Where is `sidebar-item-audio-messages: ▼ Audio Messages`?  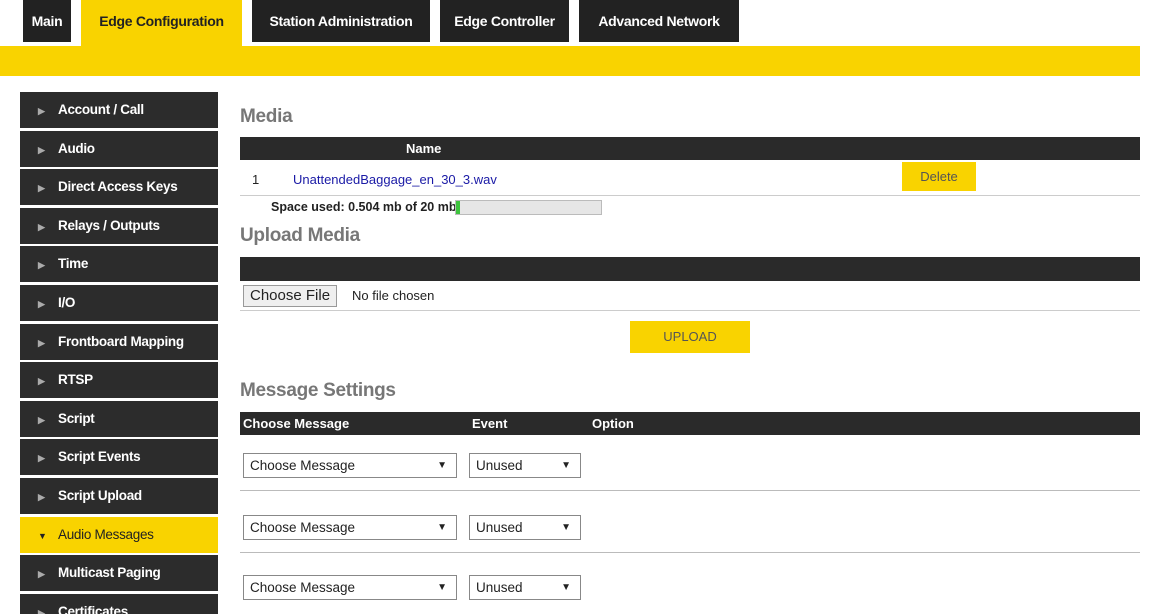
sidebar-item-audio-messages: ▼ Audio Messages is located at coordinates (119, 534).